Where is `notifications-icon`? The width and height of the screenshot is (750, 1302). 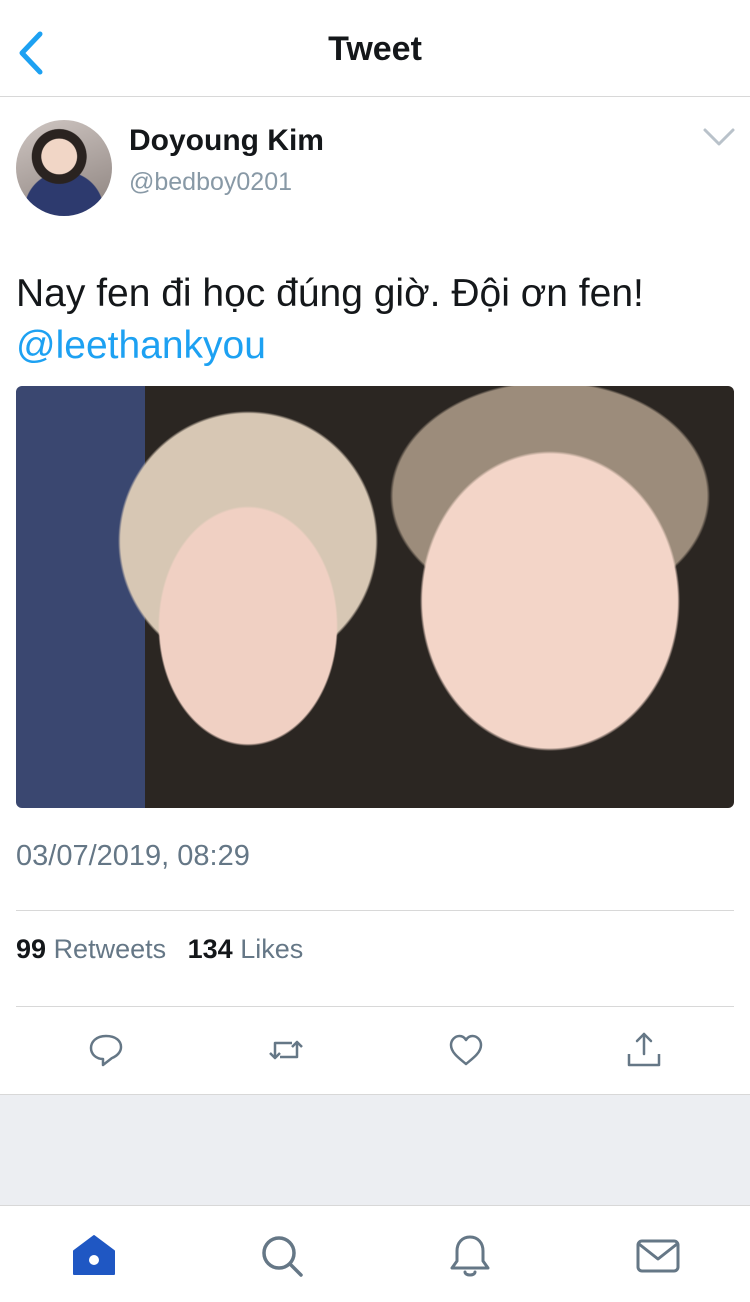 notifications-icon is located at coordinates (470, 1256).